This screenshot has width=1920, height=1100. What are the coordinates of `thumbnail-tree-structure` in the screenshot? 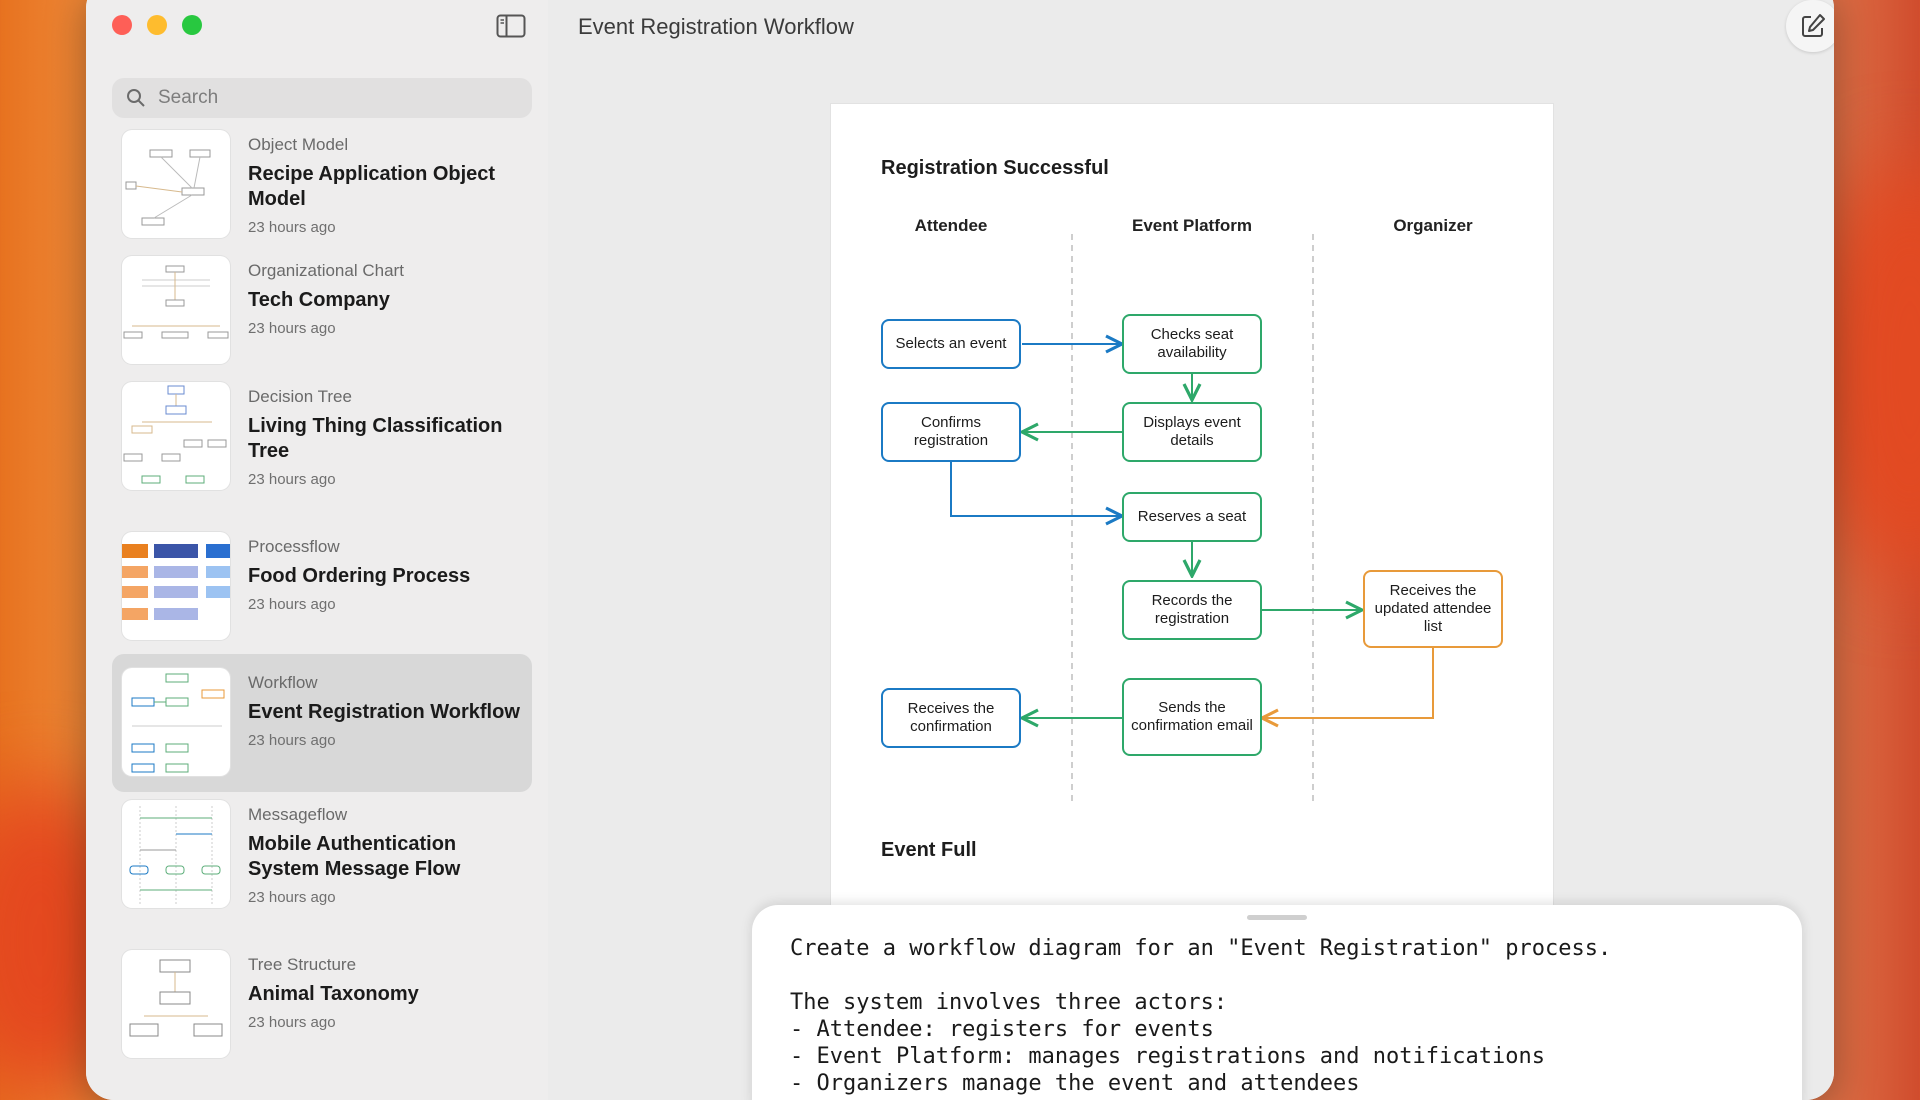 It's located at (176, 1004).